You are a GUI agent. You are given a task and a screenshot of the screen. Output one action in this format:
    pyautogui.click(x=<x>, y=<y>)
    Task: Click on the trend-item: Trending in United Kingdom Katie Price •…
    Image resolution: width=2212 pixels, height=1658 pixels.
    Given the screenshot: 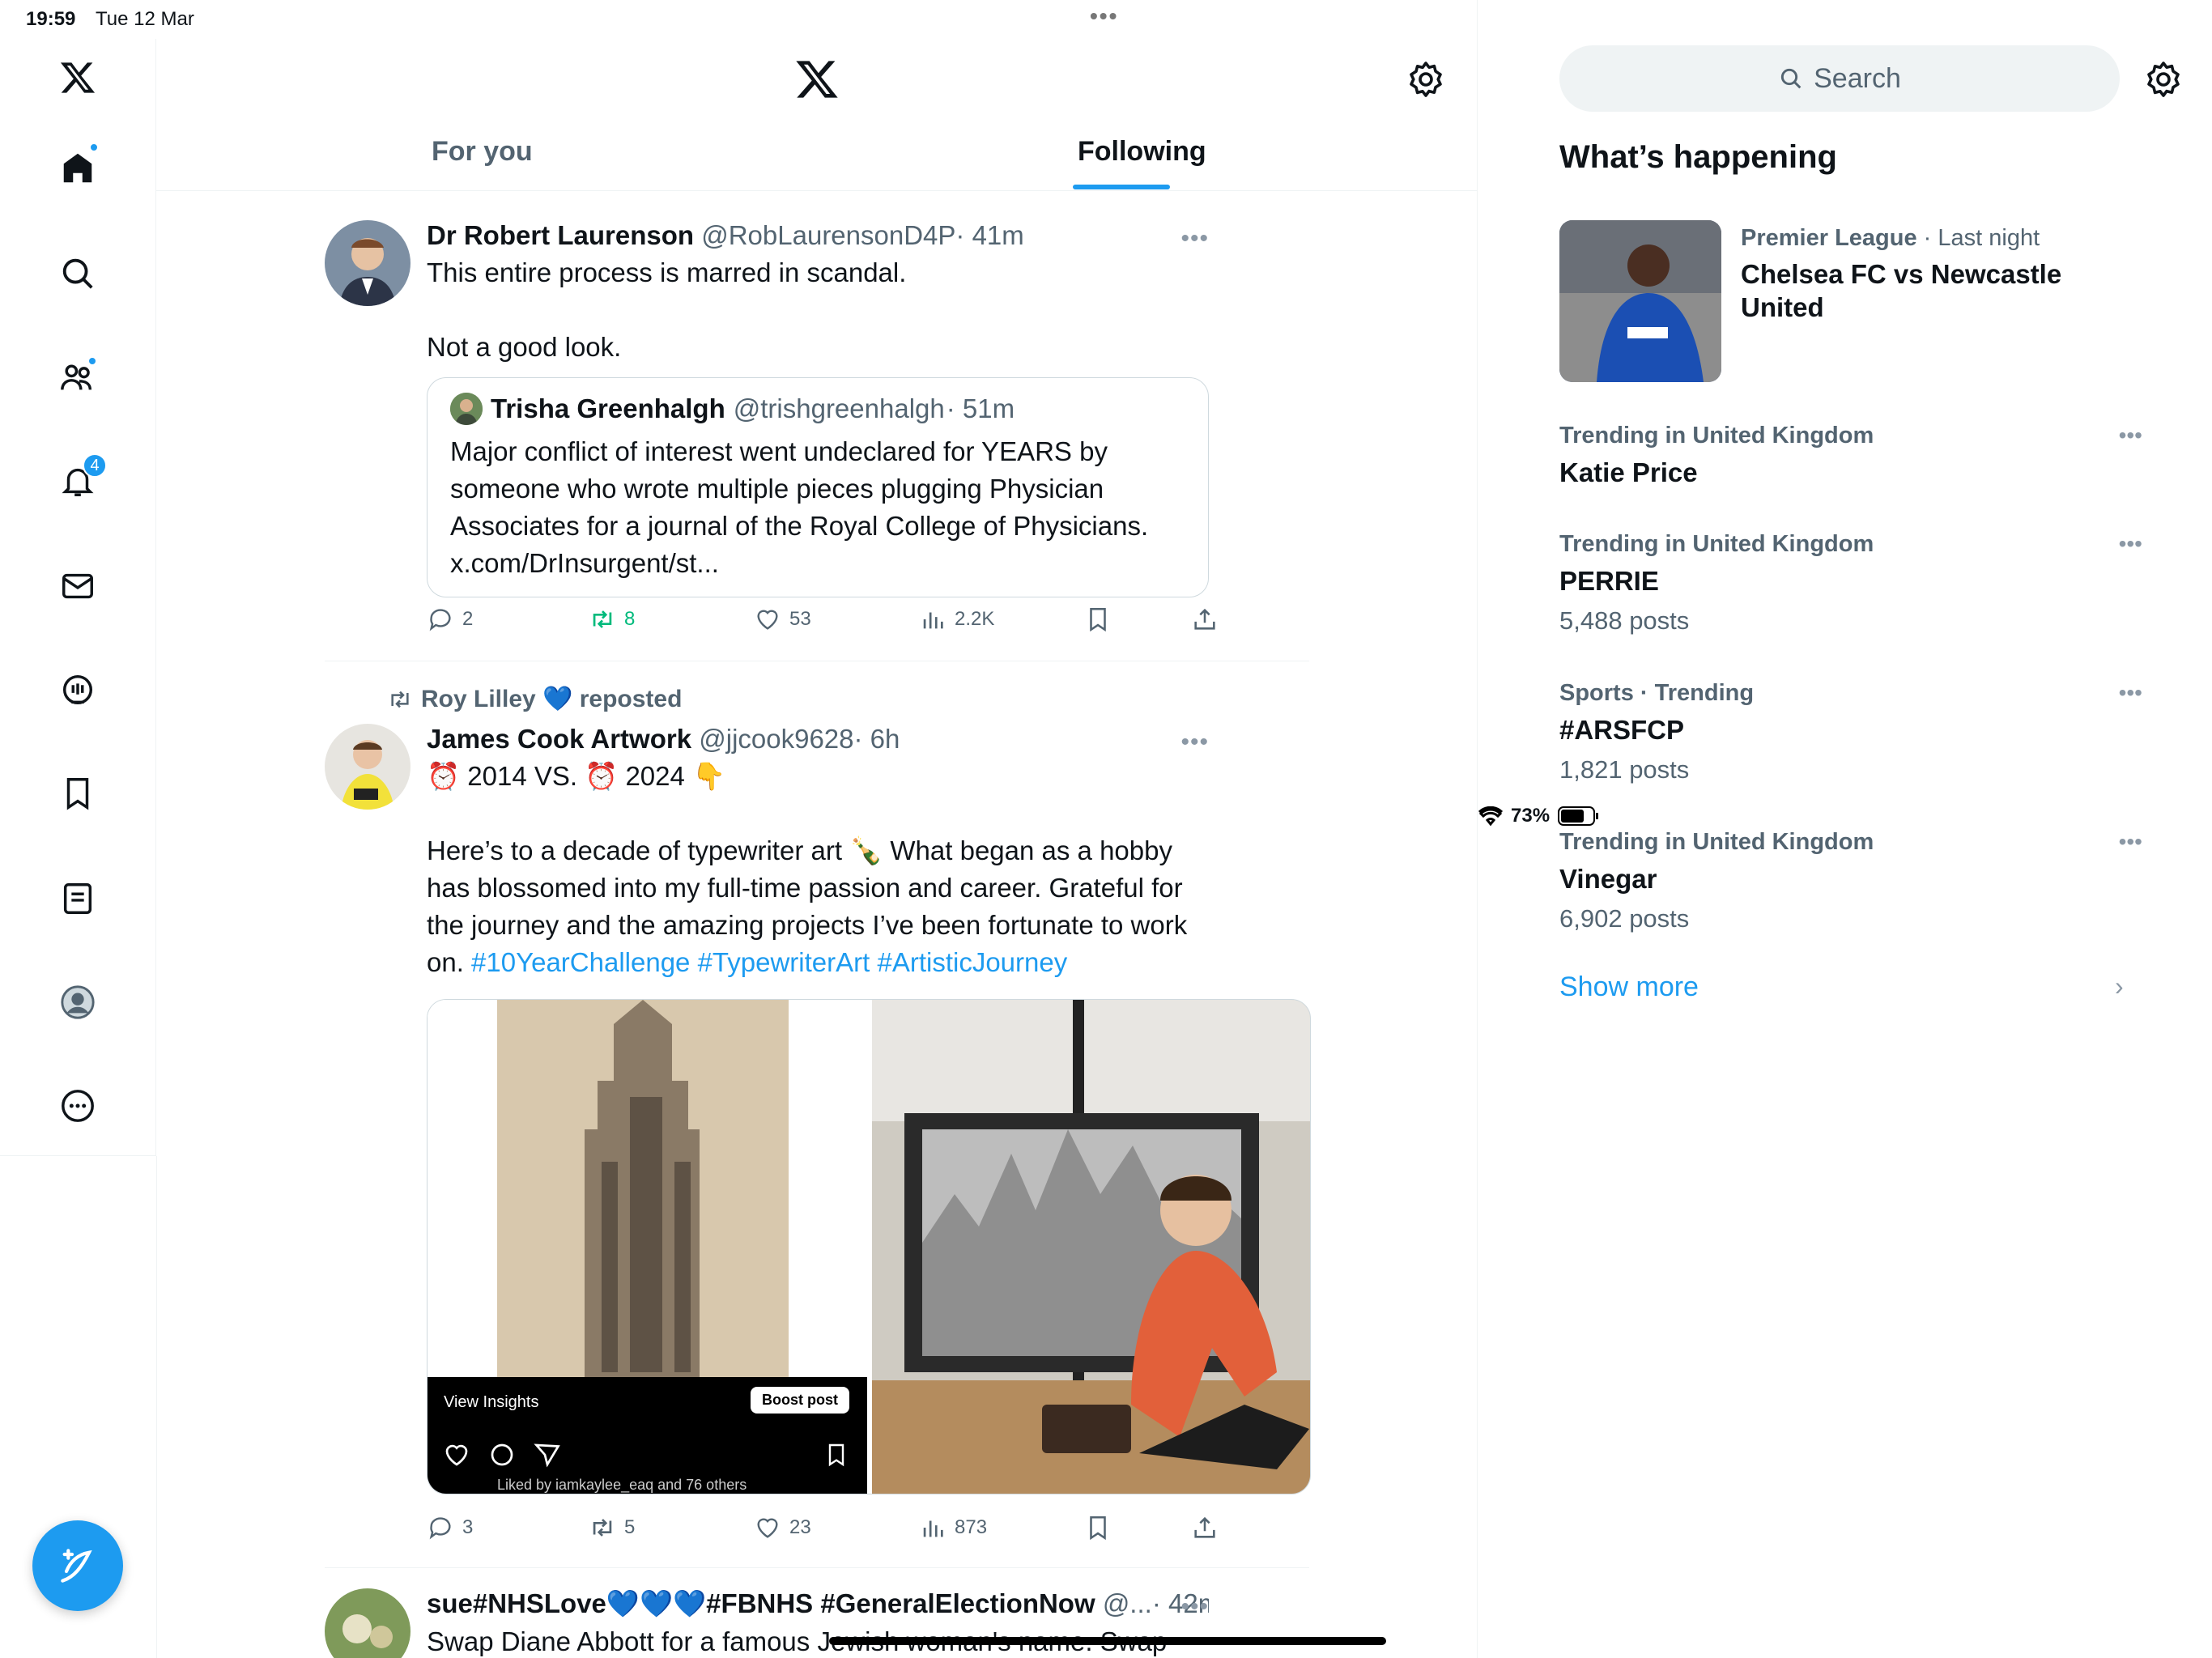 What is the action you would take?
    pyautogui.click(x=1850, y=455)
    